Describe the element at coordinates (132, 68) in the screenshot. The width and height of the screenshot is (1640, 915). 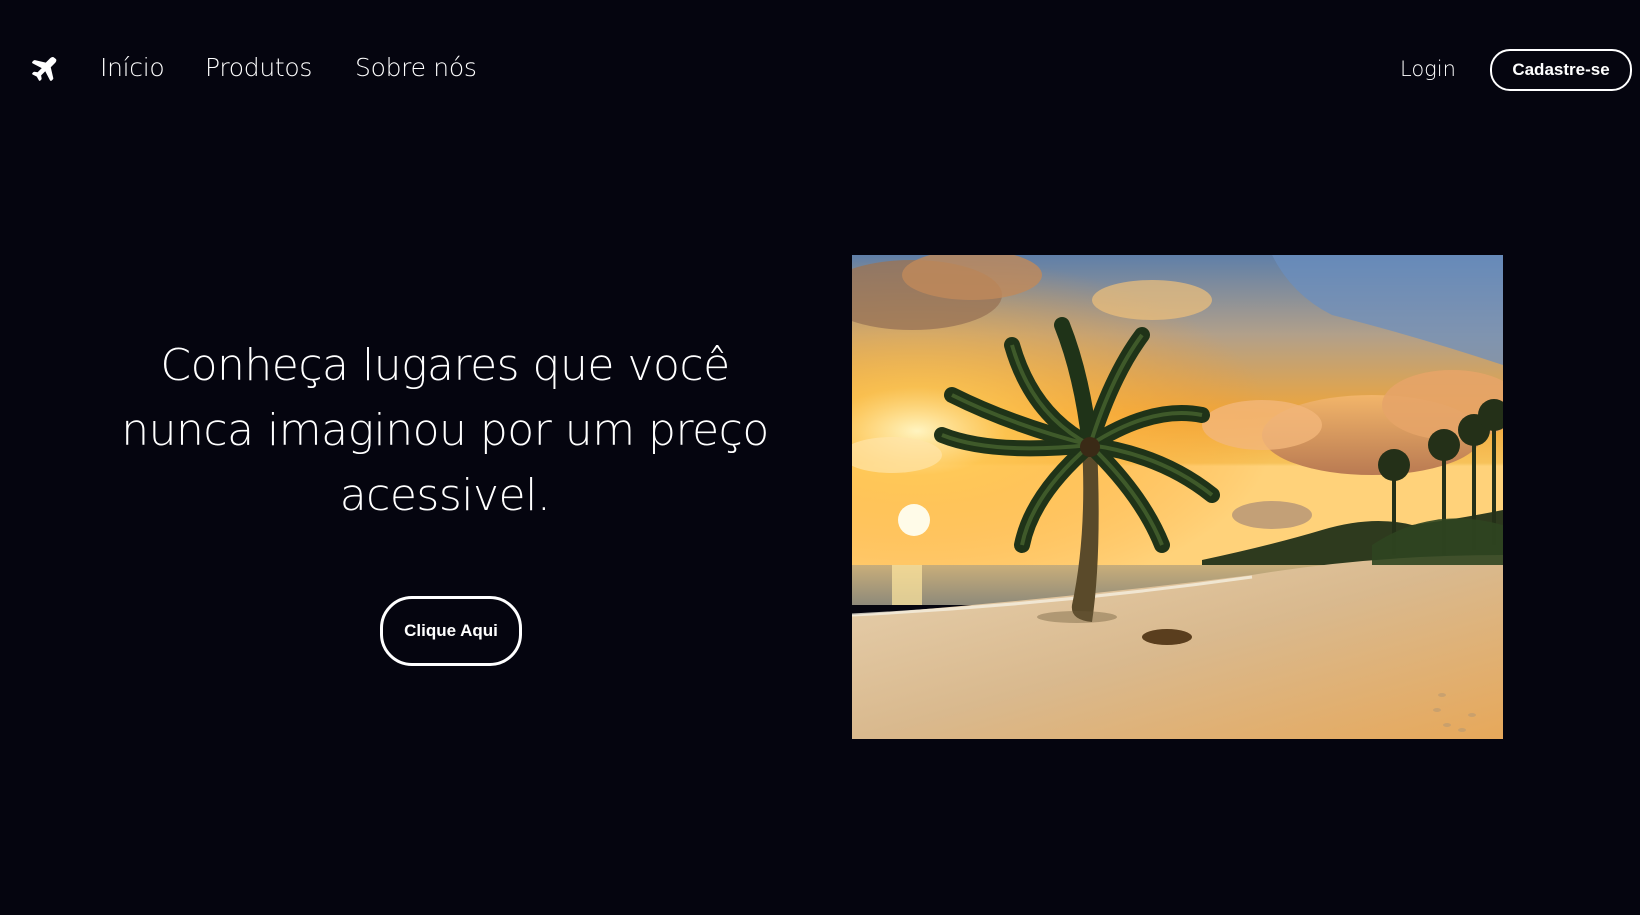
I see `nav-link-inicio: Início` at that location.